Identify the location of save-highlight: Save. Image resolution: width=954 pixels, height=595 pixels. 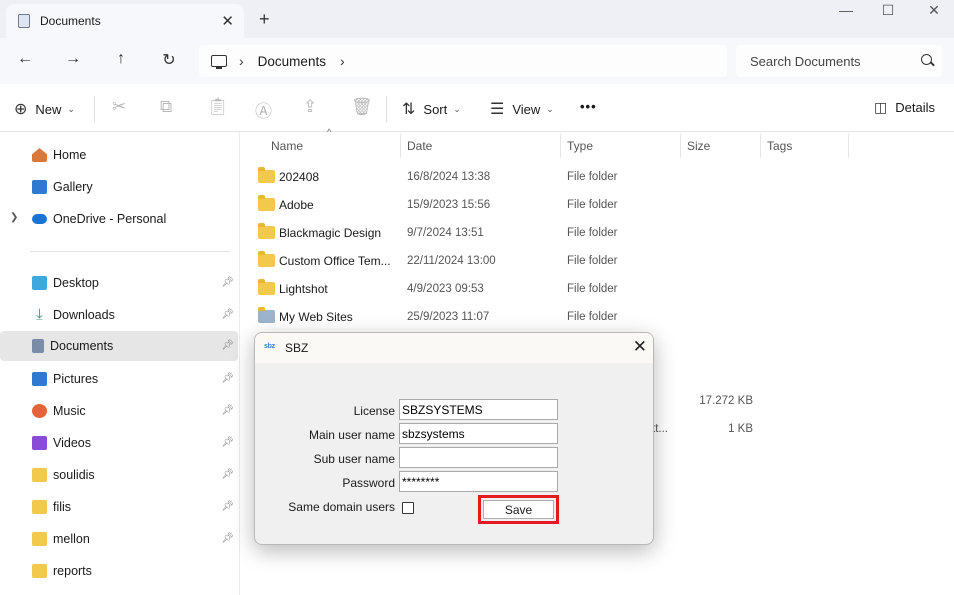
(518, 509).